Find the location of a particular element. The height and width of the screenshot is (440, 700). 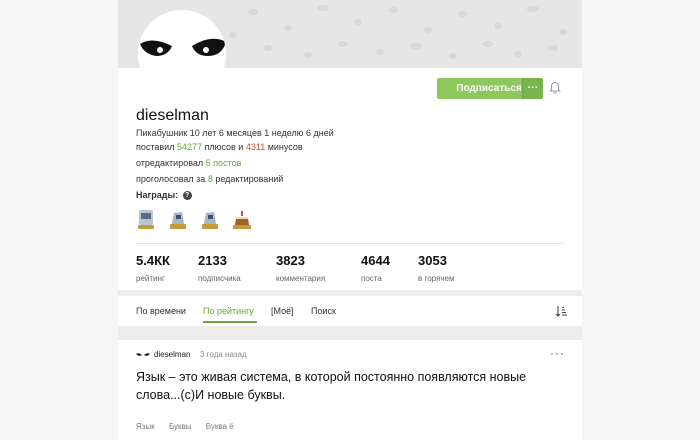

votes-line: поставил 54277 плюсов и 4311 минусов is located at coordinates (219, 147).